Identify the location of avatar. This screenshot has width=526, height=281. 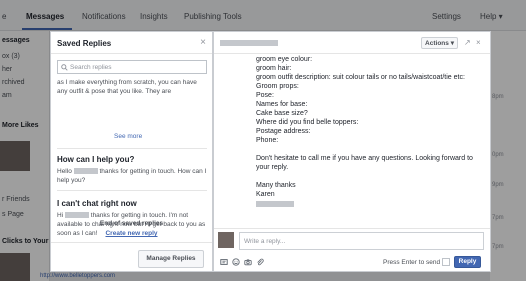
(226, 240).